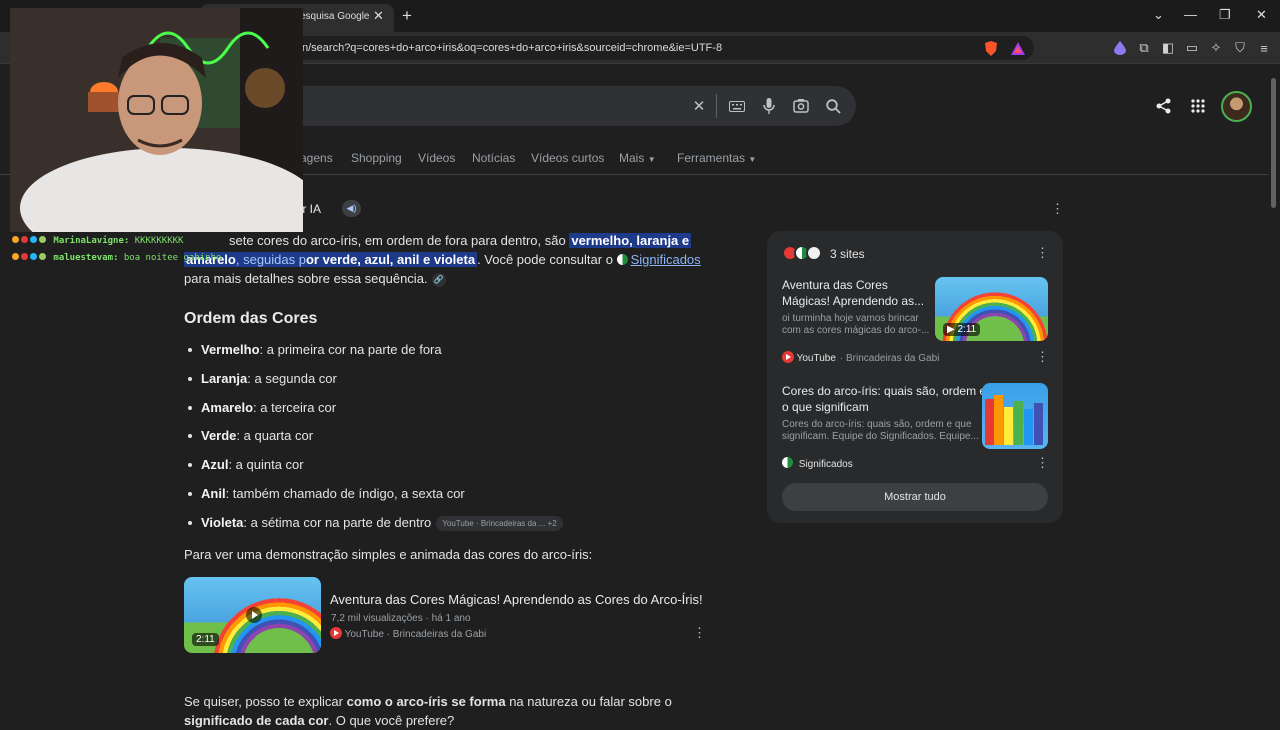 This screenshot has width=1280, height=730. I want to click on source-card-origin: Significados, so click(817, 463).